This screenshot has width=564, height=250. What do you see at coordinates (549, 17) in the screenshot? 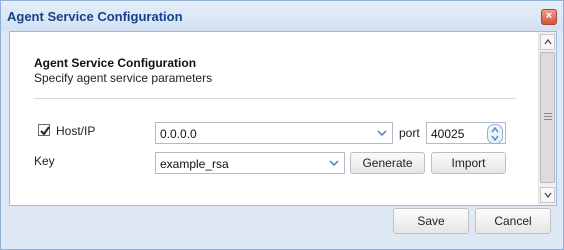
I see `close-icon: ×` at bounding box center [549, 17].